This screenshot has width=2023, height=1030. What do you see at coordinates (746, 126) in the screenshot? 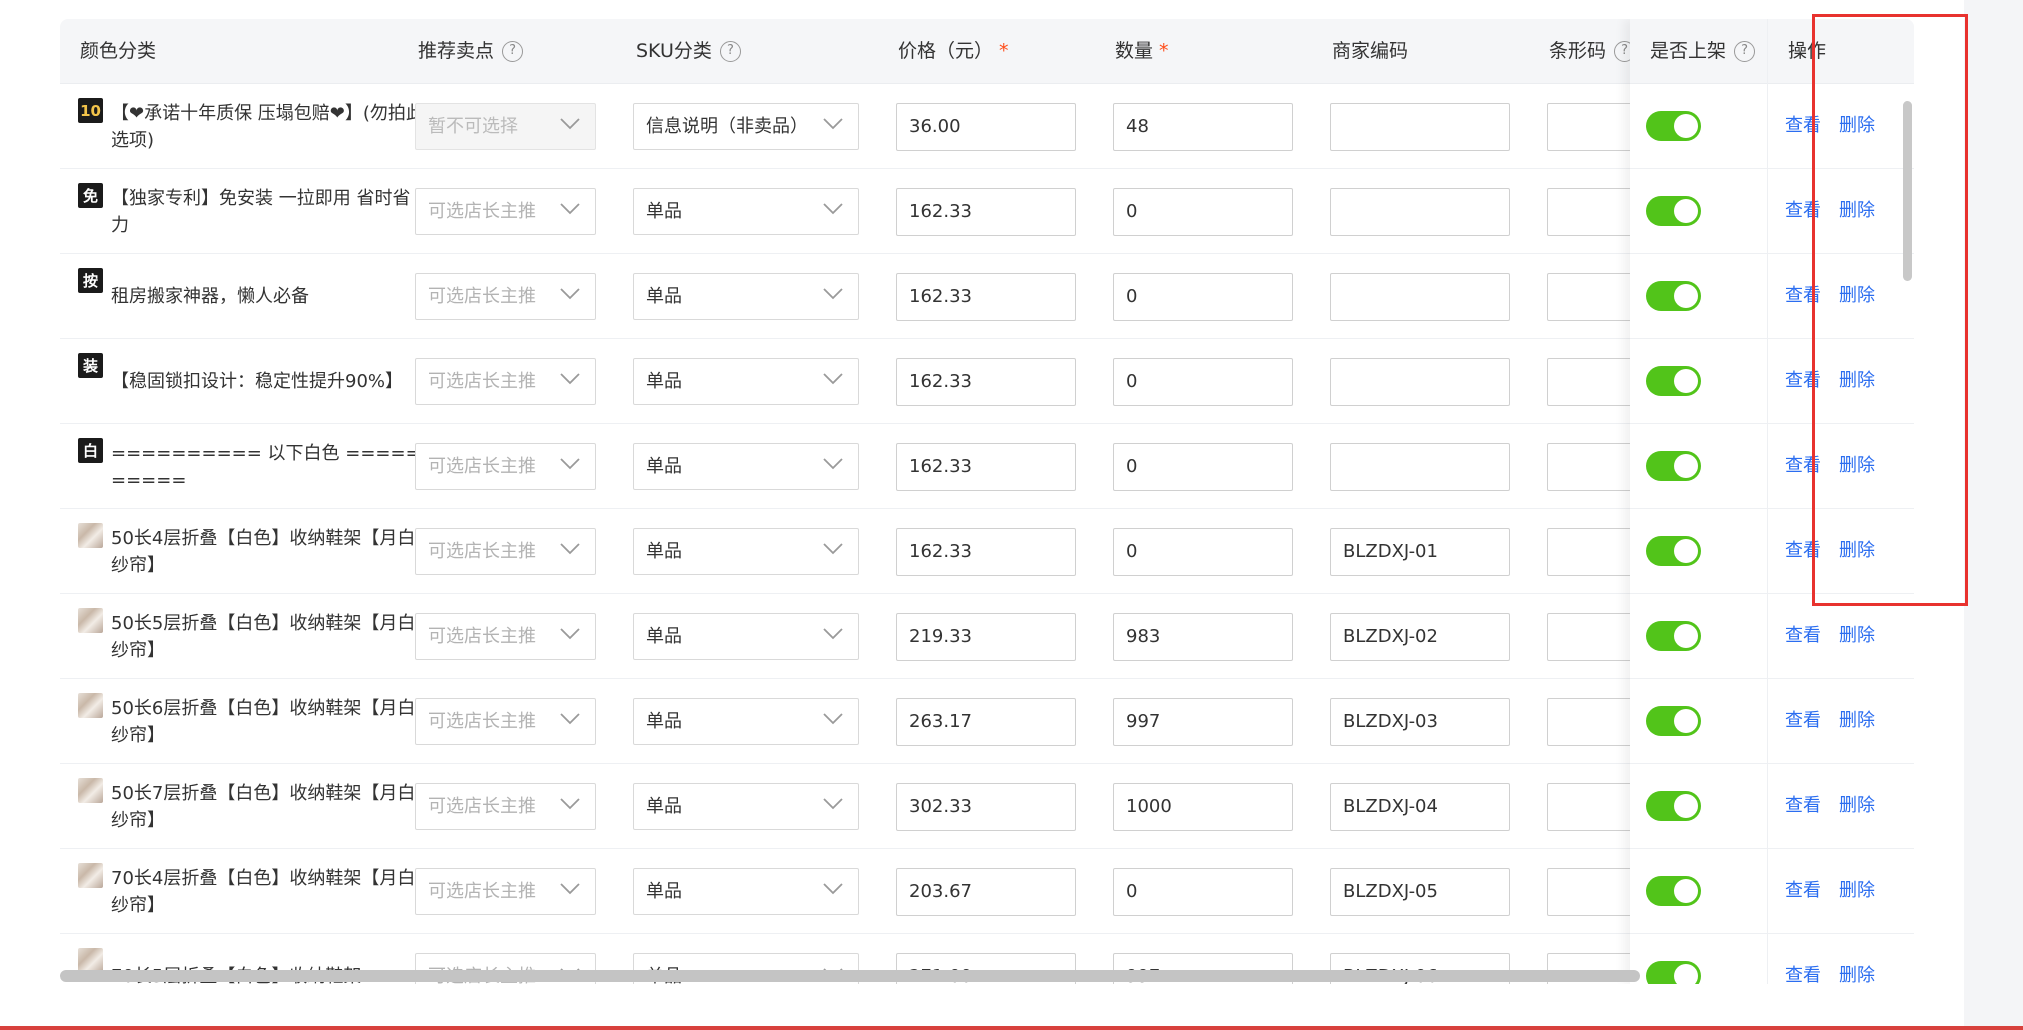
I see `sku-category-select: 信息说明（非卖品）` at bounding box center [746, 126].